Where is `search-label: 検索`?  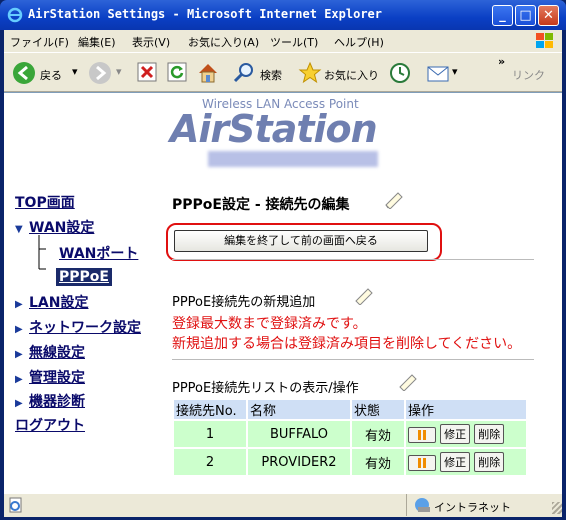 search-label: 検索 is located at coordinates (271, 75).